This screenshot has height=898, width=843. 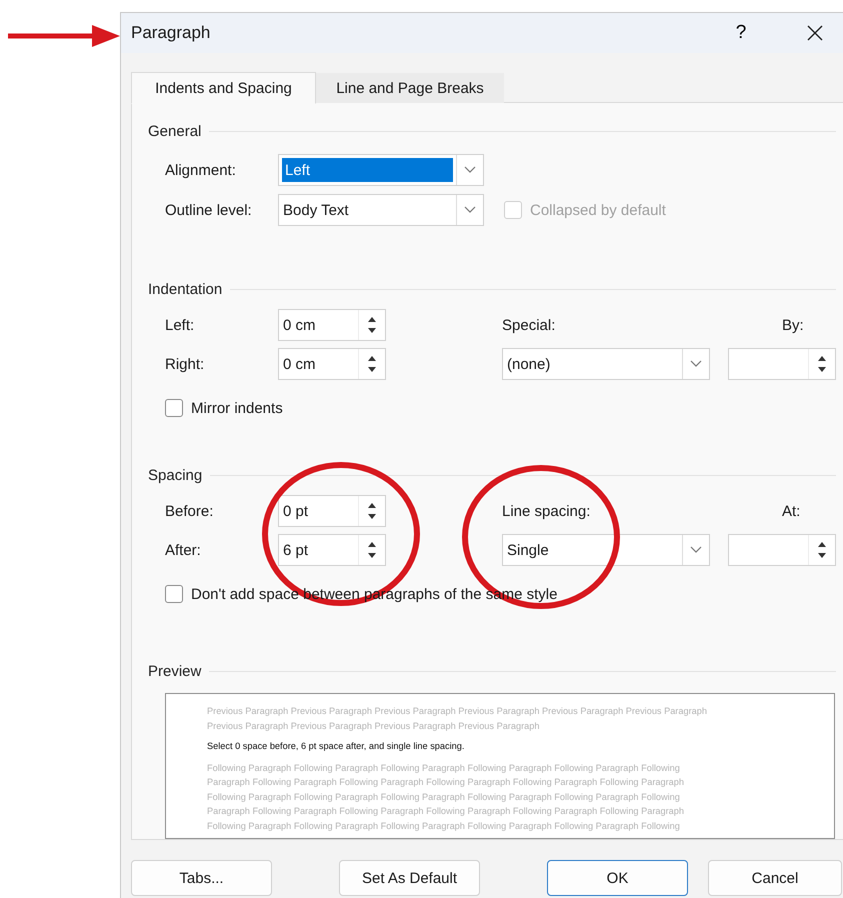 I want to click on field-label: Outline level:, so click(x=209, y=210).